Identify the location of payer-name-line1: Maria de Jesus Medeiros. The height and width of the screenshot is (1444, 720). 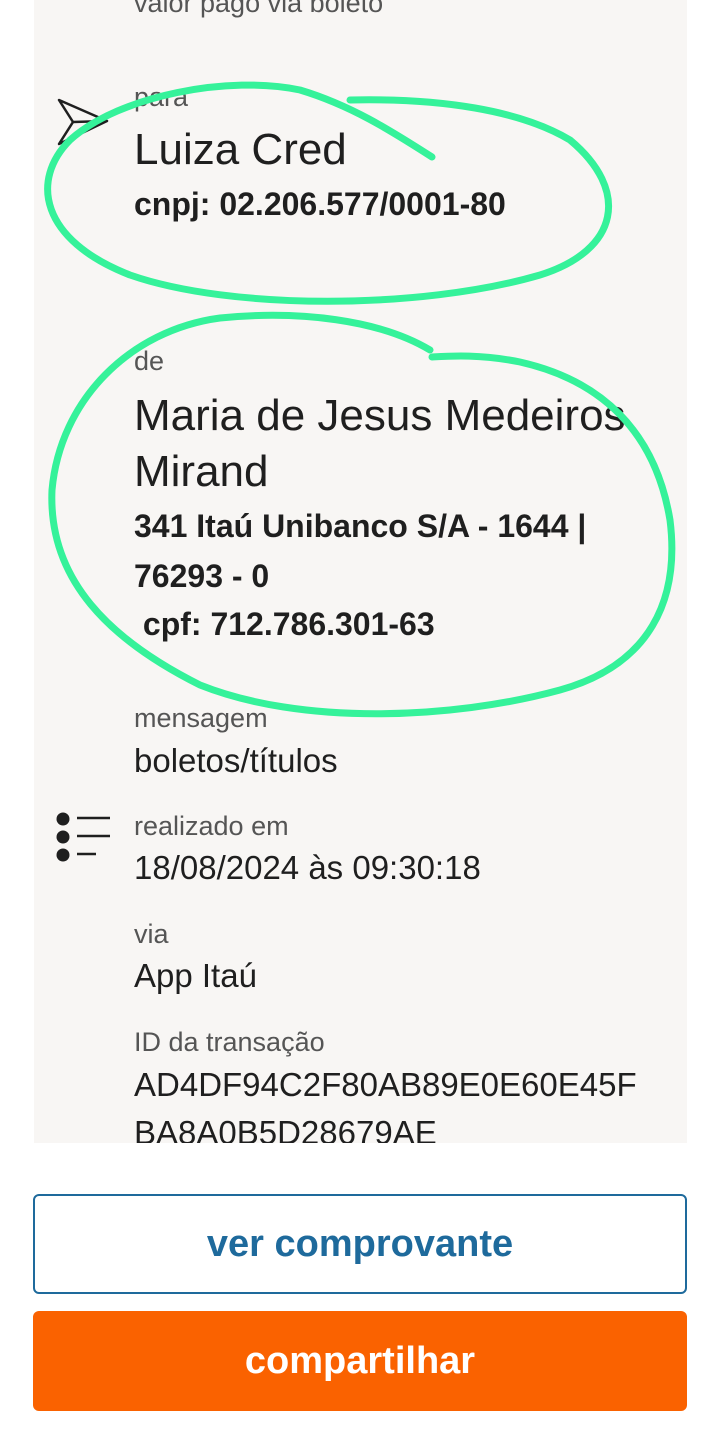
(380, 415).